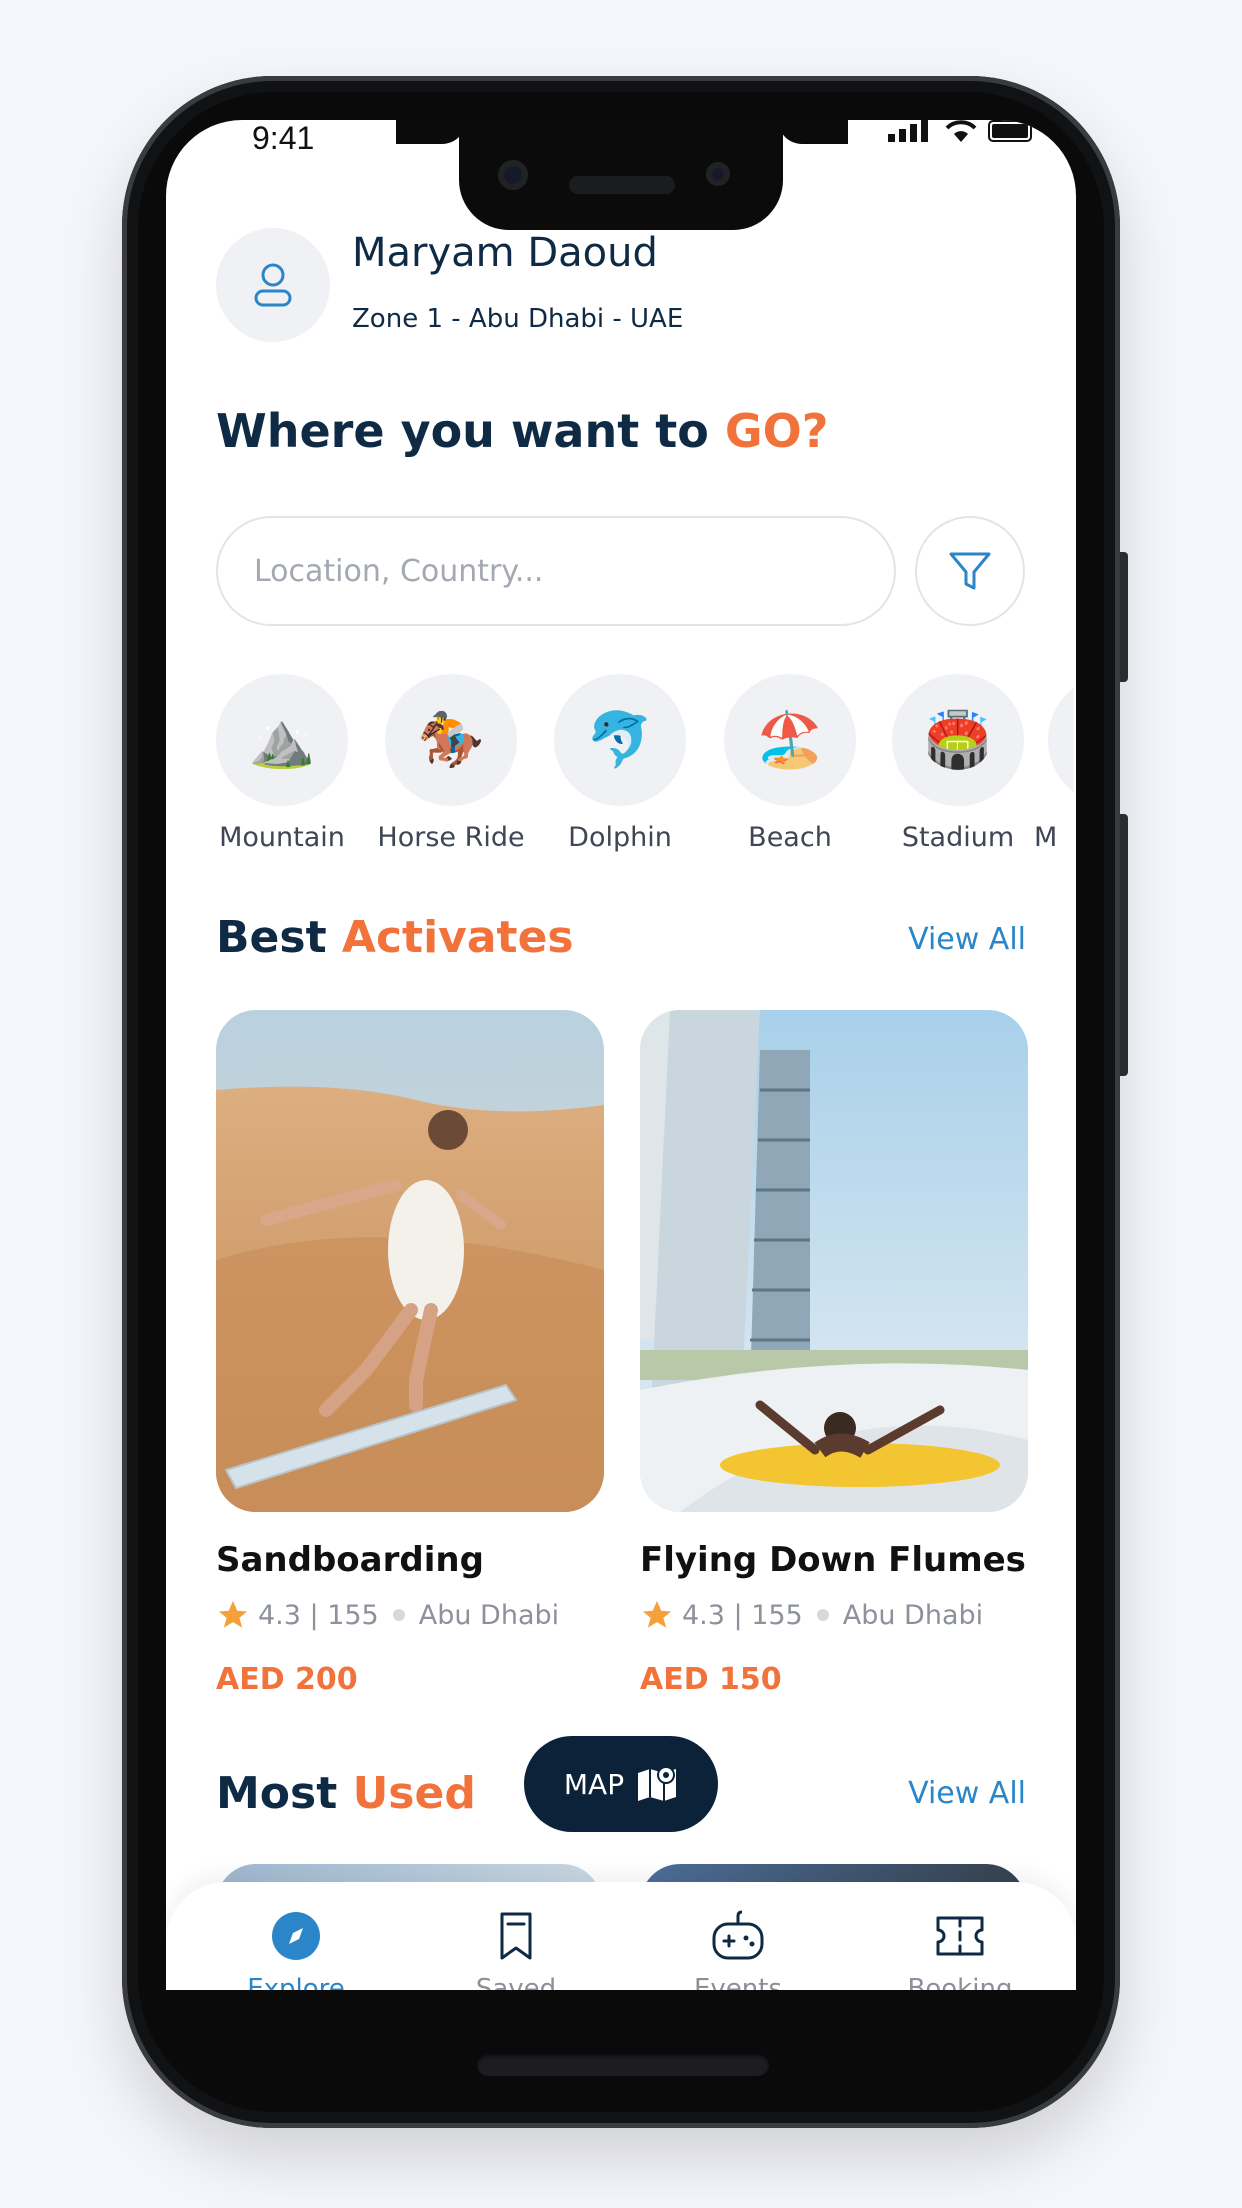 This screenshot has height=2208, width=1242. I want to click on activity-title: Sandboarding, so click(350, 1560).